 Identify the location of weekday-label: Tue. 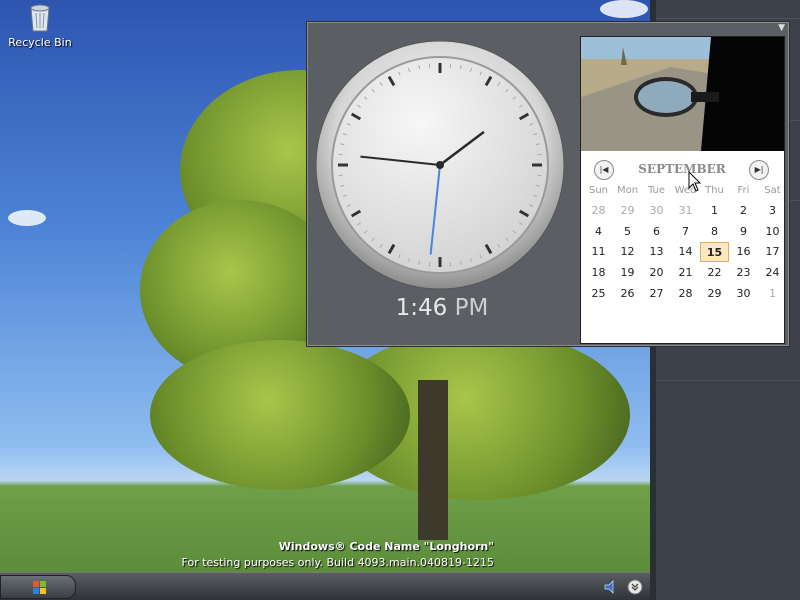
(656, 190).